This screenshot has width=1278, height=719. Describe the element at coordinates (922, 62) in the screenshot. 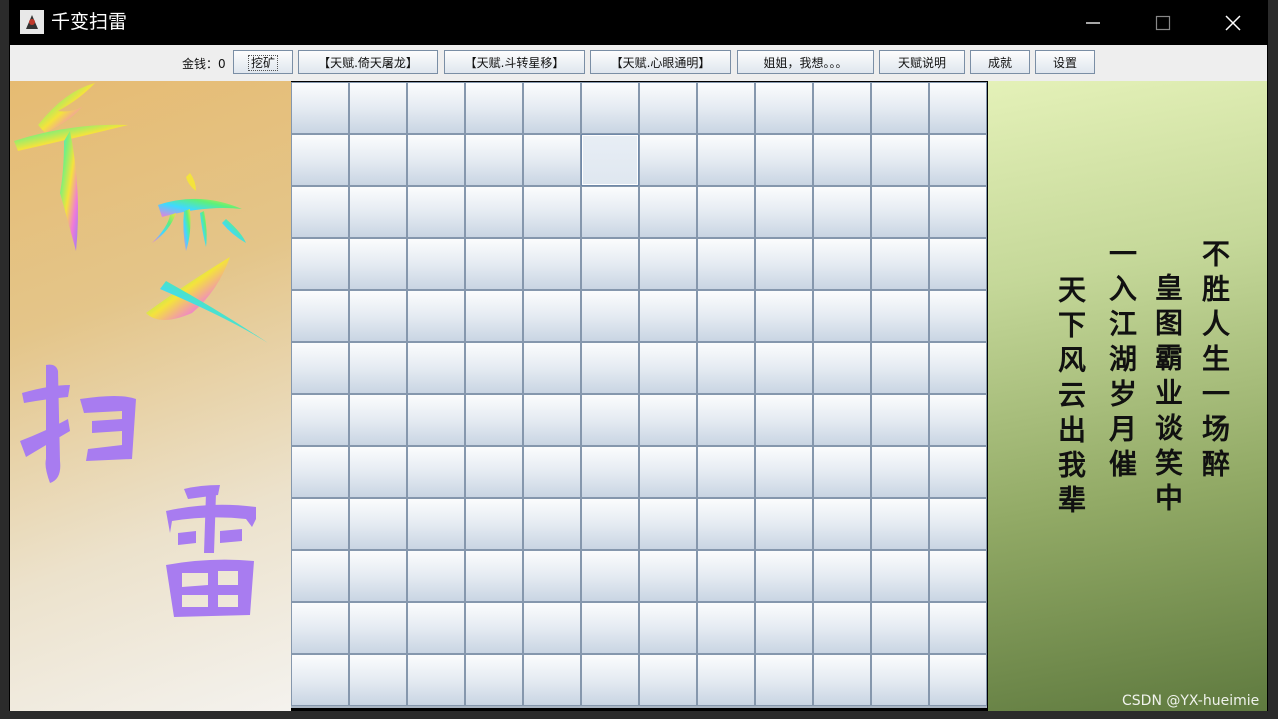

I see `talent-help-button: 天赋说明` at that location.